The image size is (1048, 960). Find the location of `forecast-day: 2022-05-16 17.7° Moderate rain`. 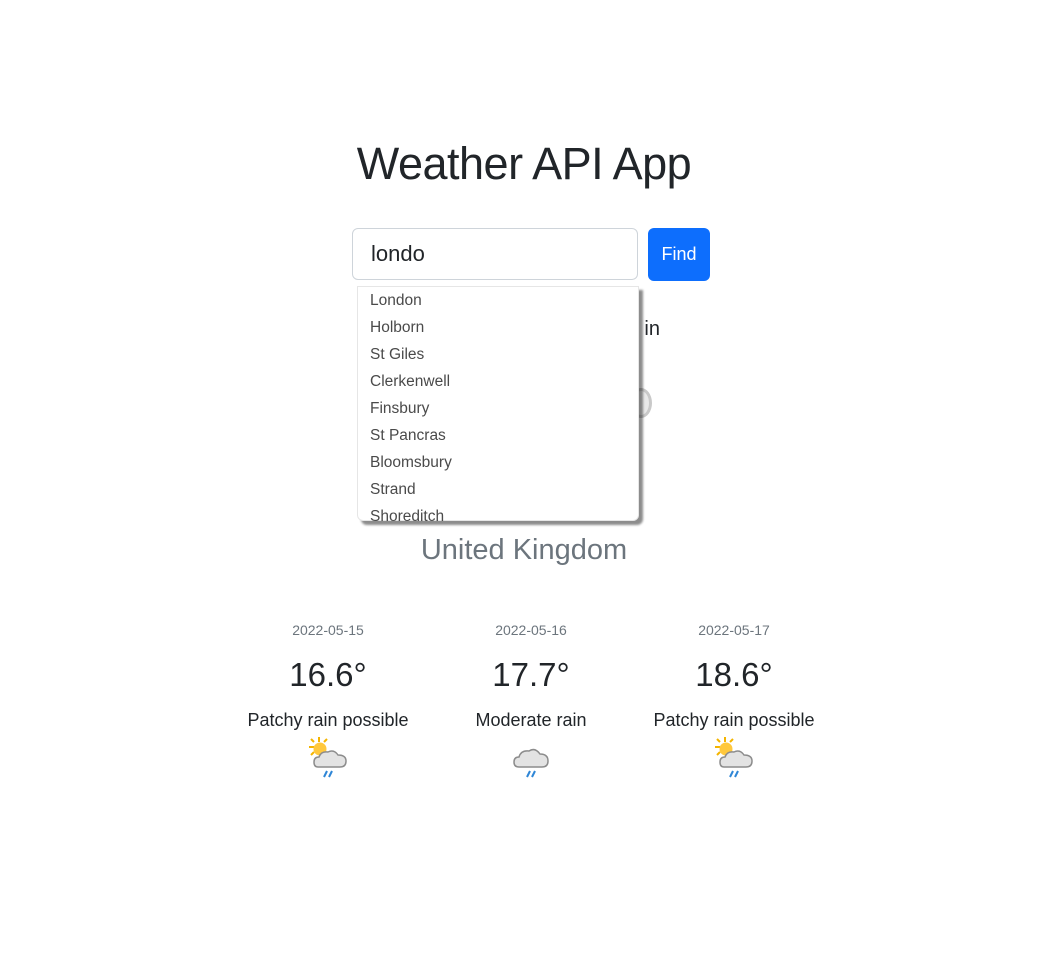

forecast-day: 2022-05-16 17.7° Moderate rain is located at coordinates (531, 700).